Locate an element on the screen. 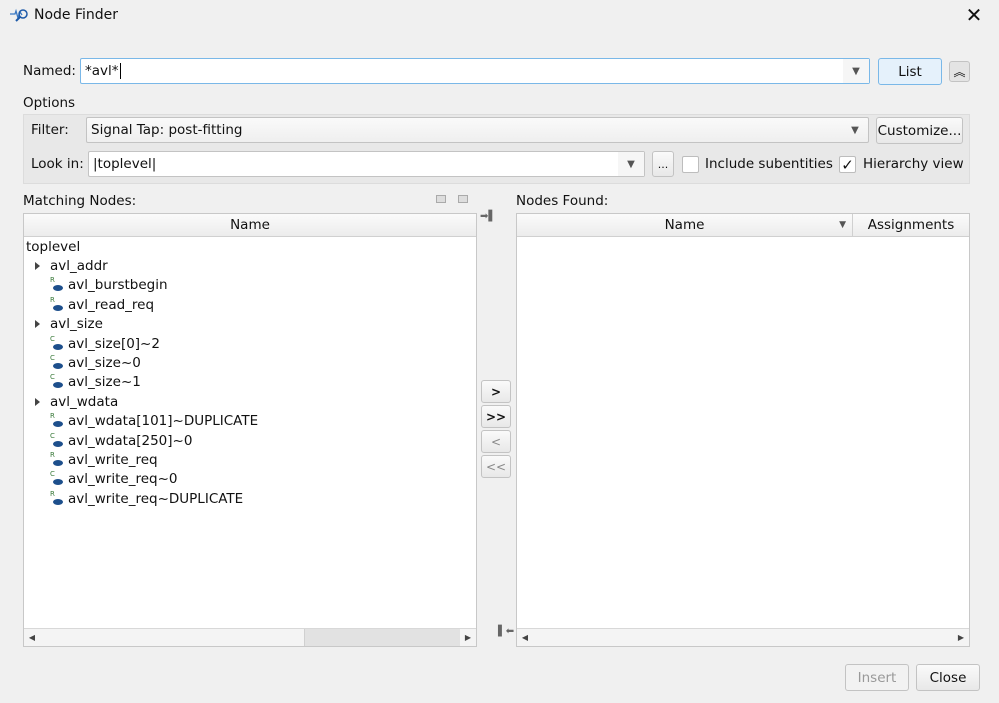  filter-select: Signal Tap: post-fitting ▼ is located at coordinates (477, 130).